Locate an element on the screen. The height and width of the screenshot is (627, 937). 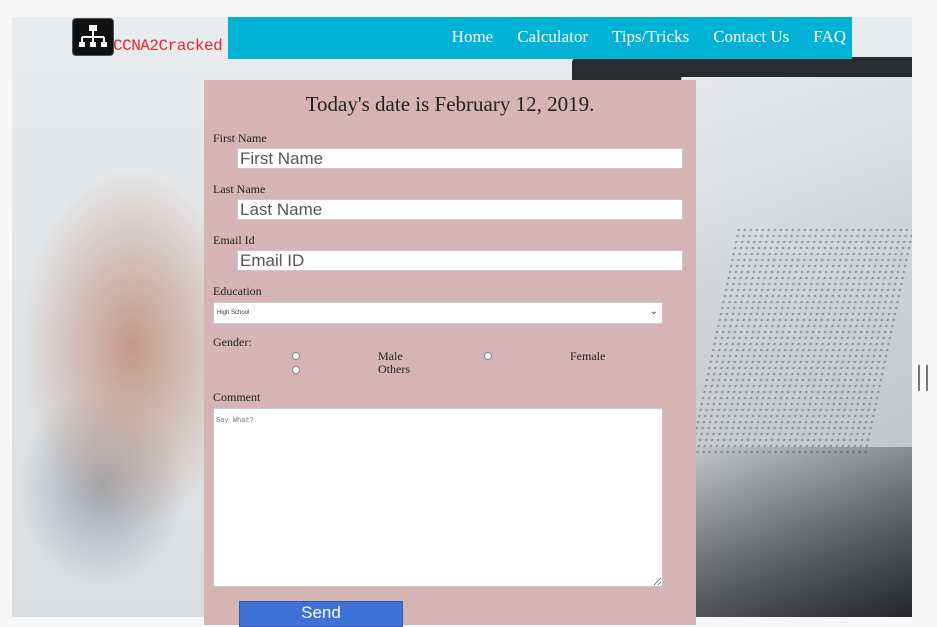
brand-name: CCNA2Cracked is located at coordinates (168, 46).